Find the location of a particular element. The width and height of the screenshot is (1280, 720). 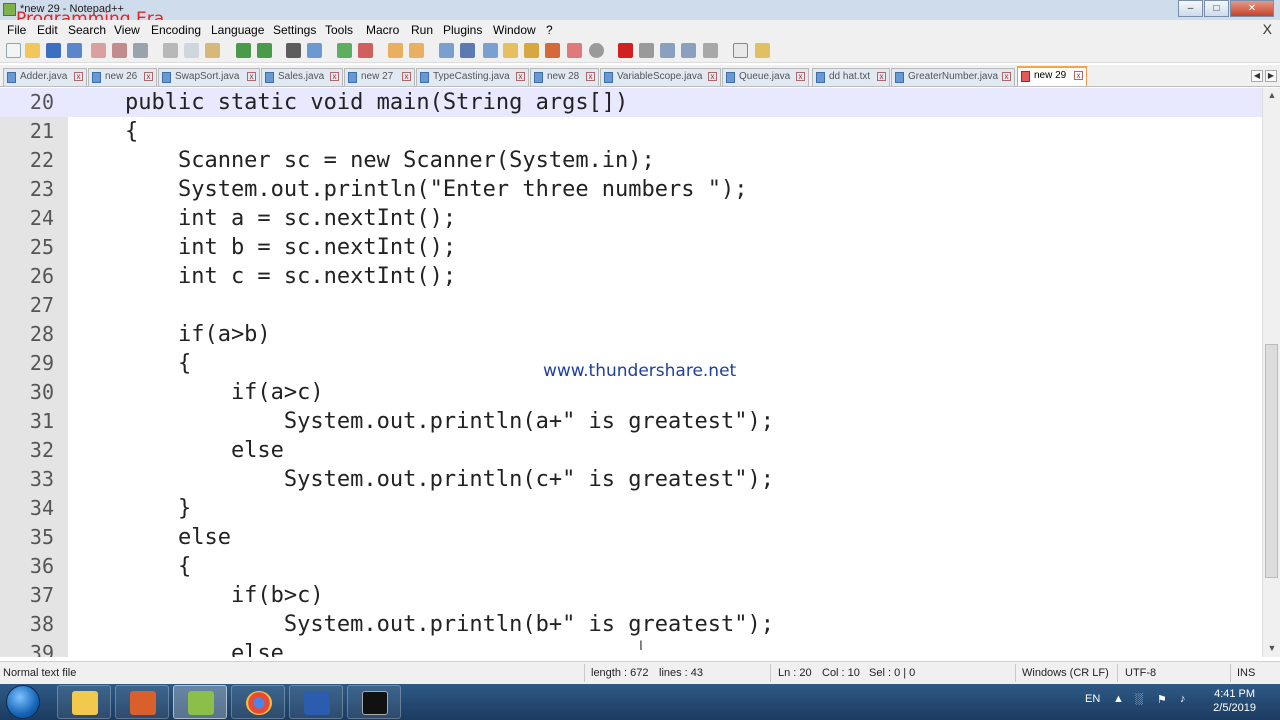

vertical-scrollbar: ▲ ▼ is located at coordinates (1271, 372).